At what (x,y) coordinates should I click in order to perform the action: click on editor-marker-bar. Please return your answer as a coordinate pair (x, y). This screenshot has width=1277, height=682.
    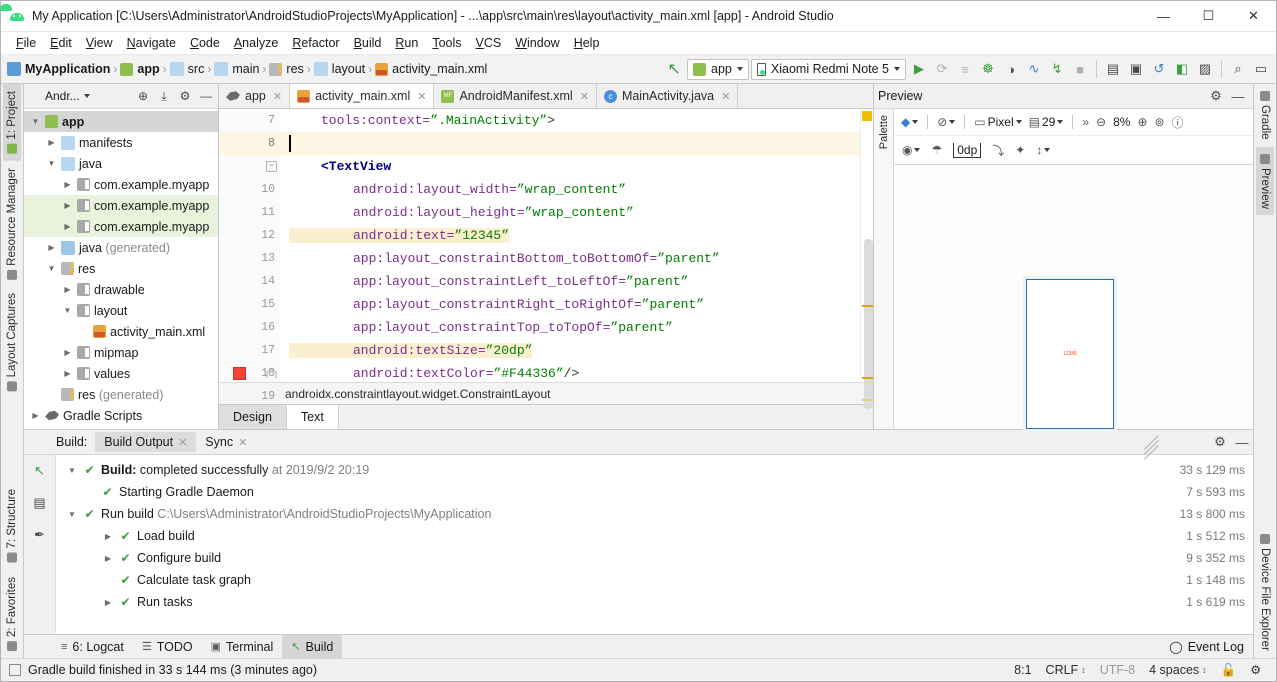
    Looking at the image, I should click on (866, 259).